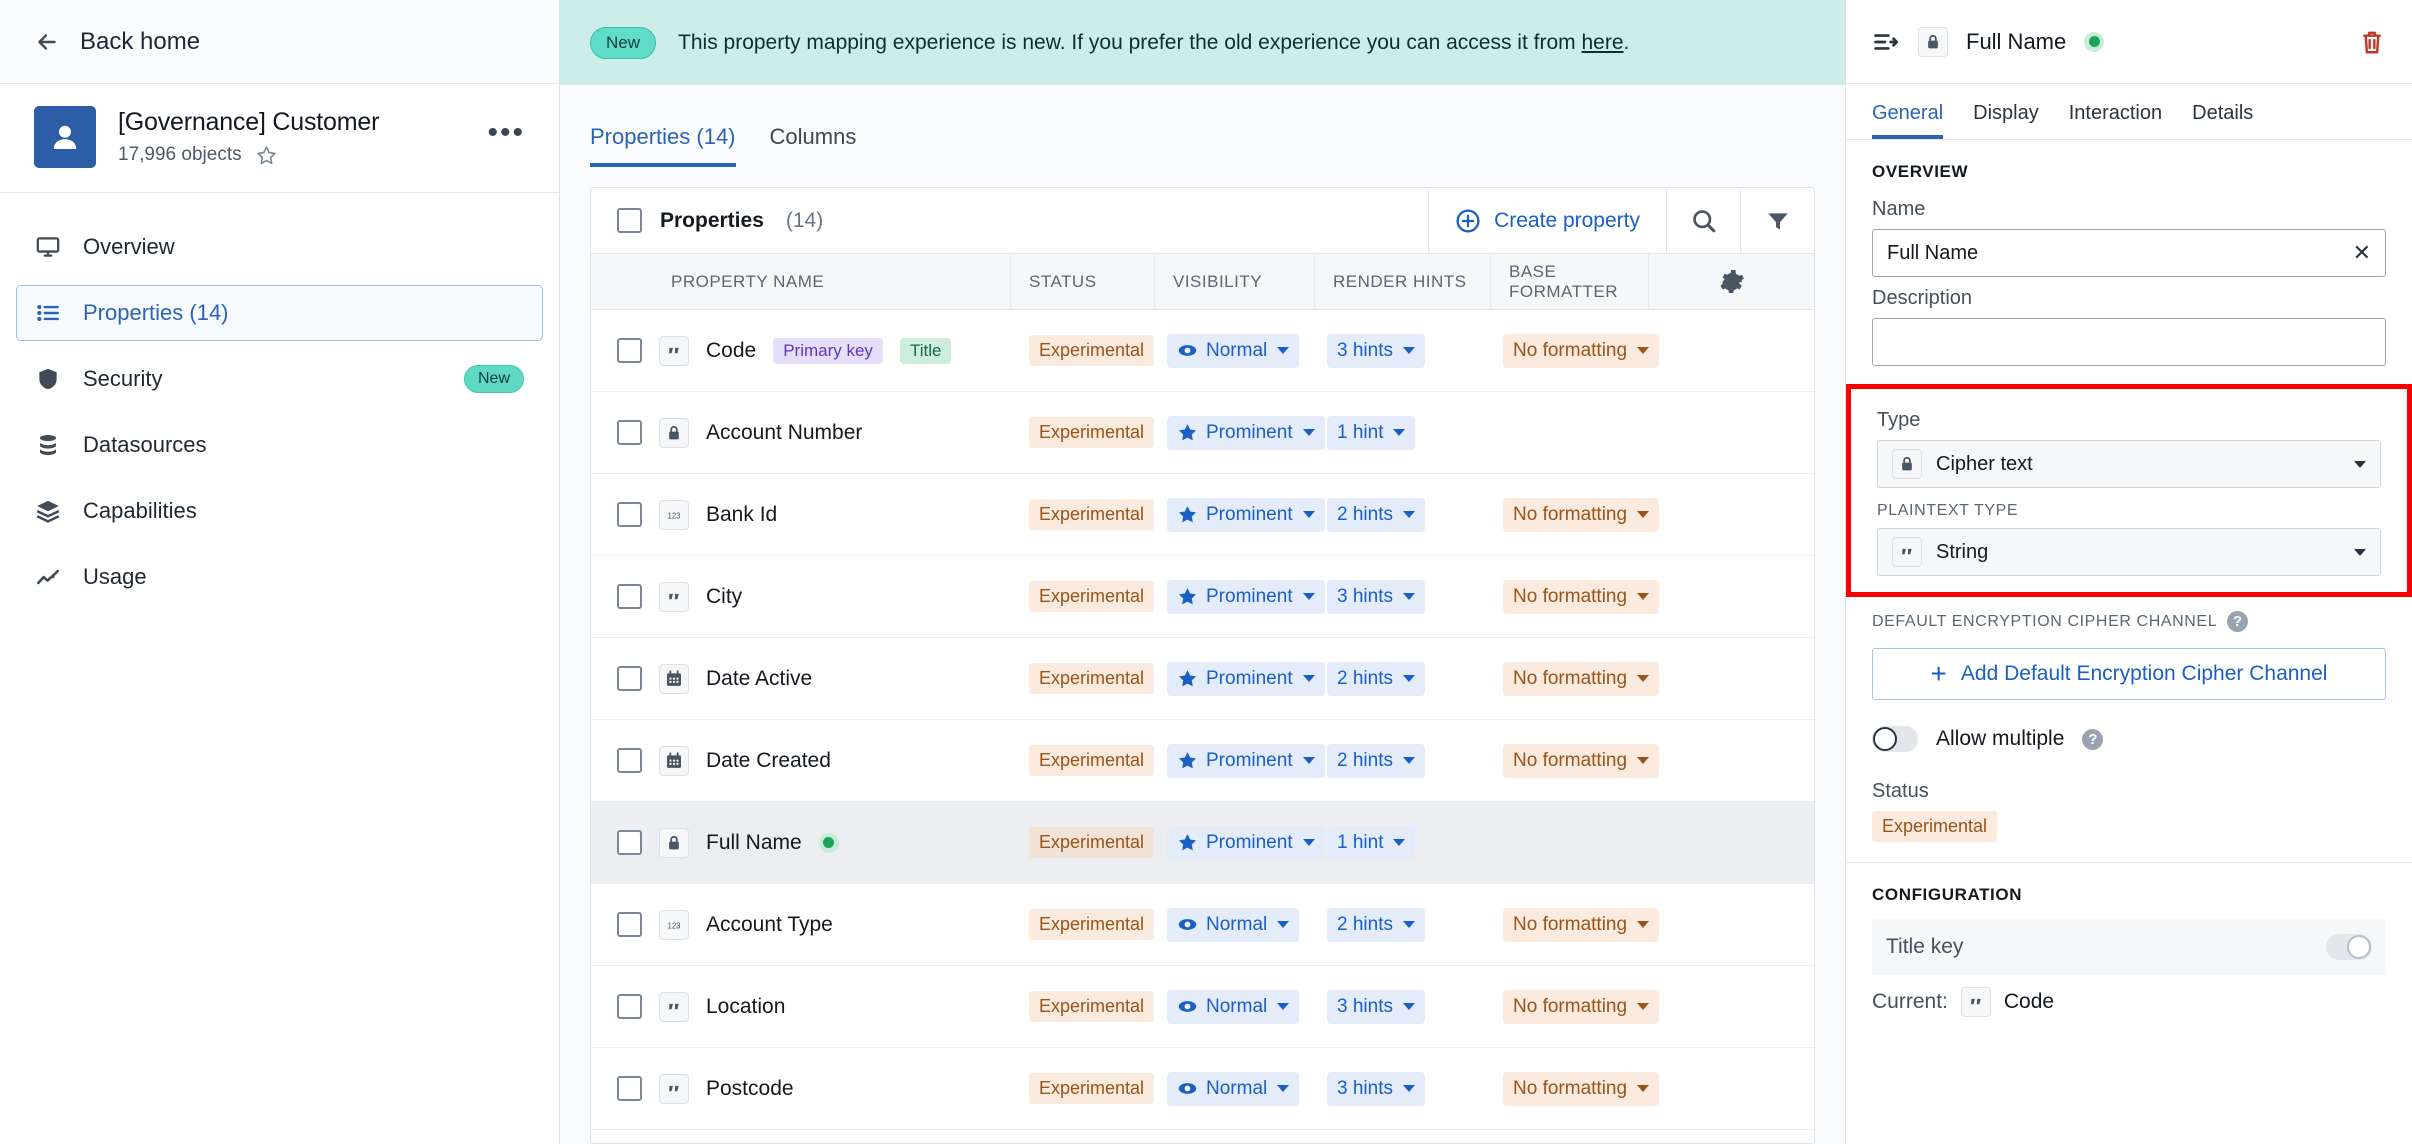 This screenshot has height=1144, width=2412. I want to click on search-button, so click(1703, 220).